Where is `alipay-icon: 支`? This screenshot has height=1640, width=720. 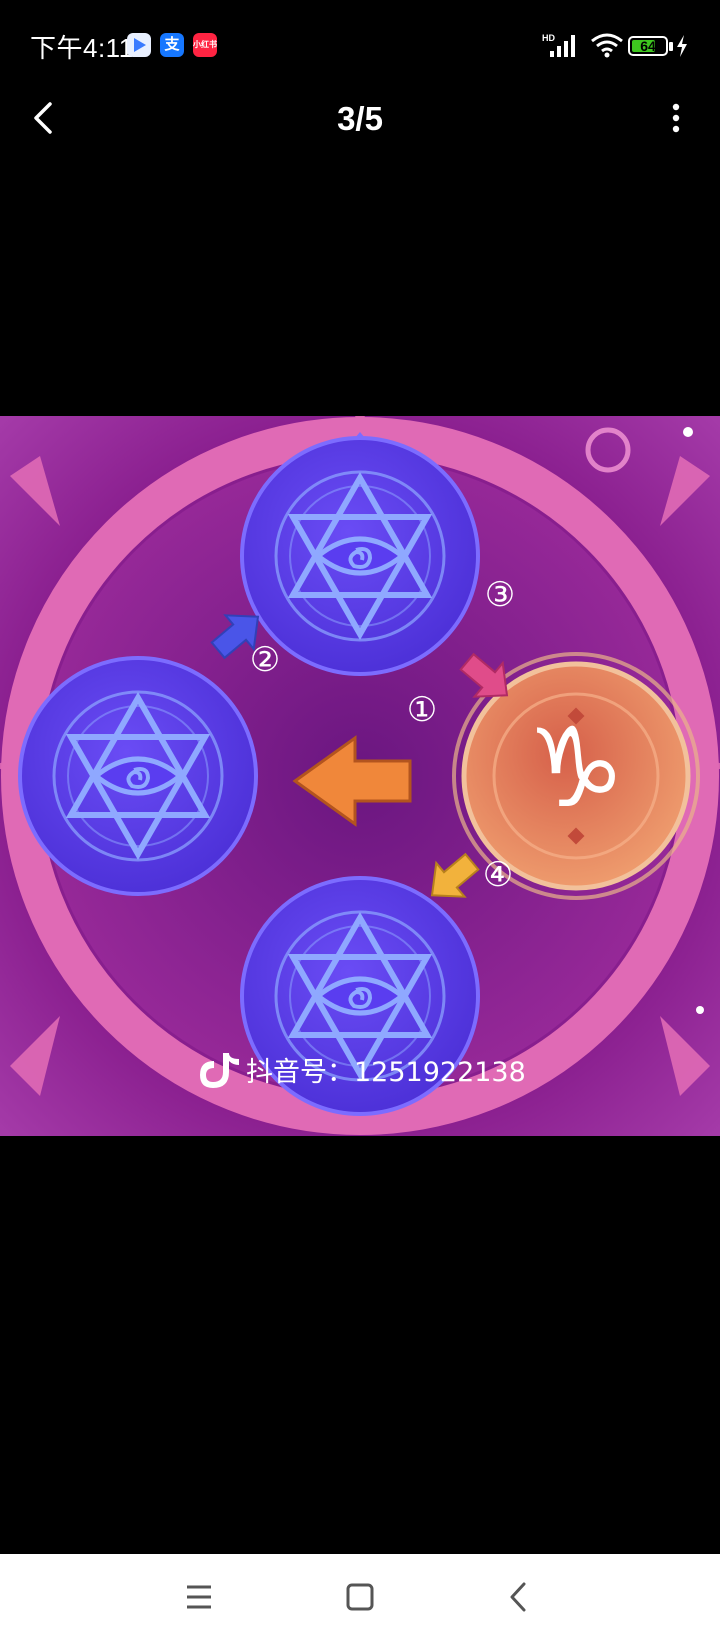 alipay-icon: 支 is located at coordinates (172, 45).